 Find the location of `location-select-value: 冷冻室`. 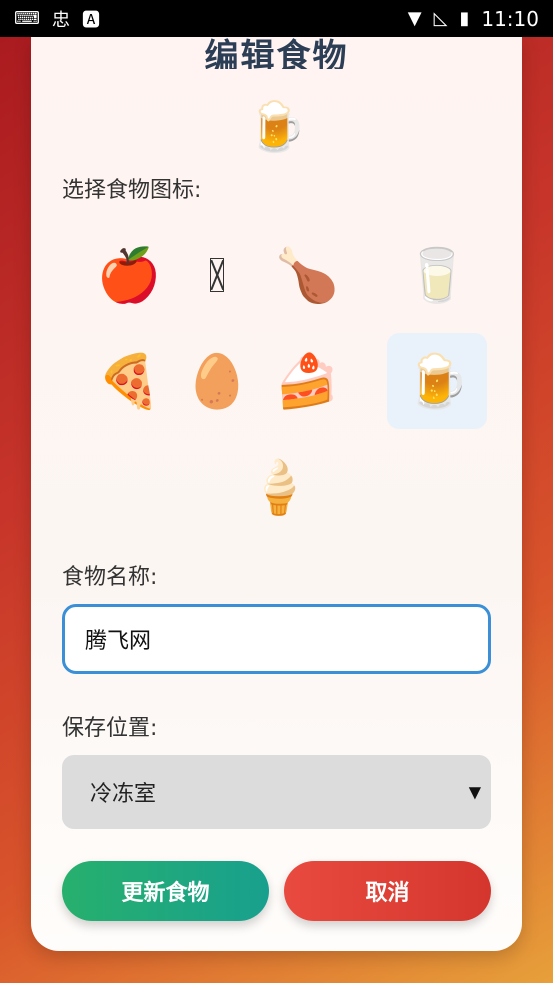

location-select-value: 冷冻室 is located at coordinates (123, 794).